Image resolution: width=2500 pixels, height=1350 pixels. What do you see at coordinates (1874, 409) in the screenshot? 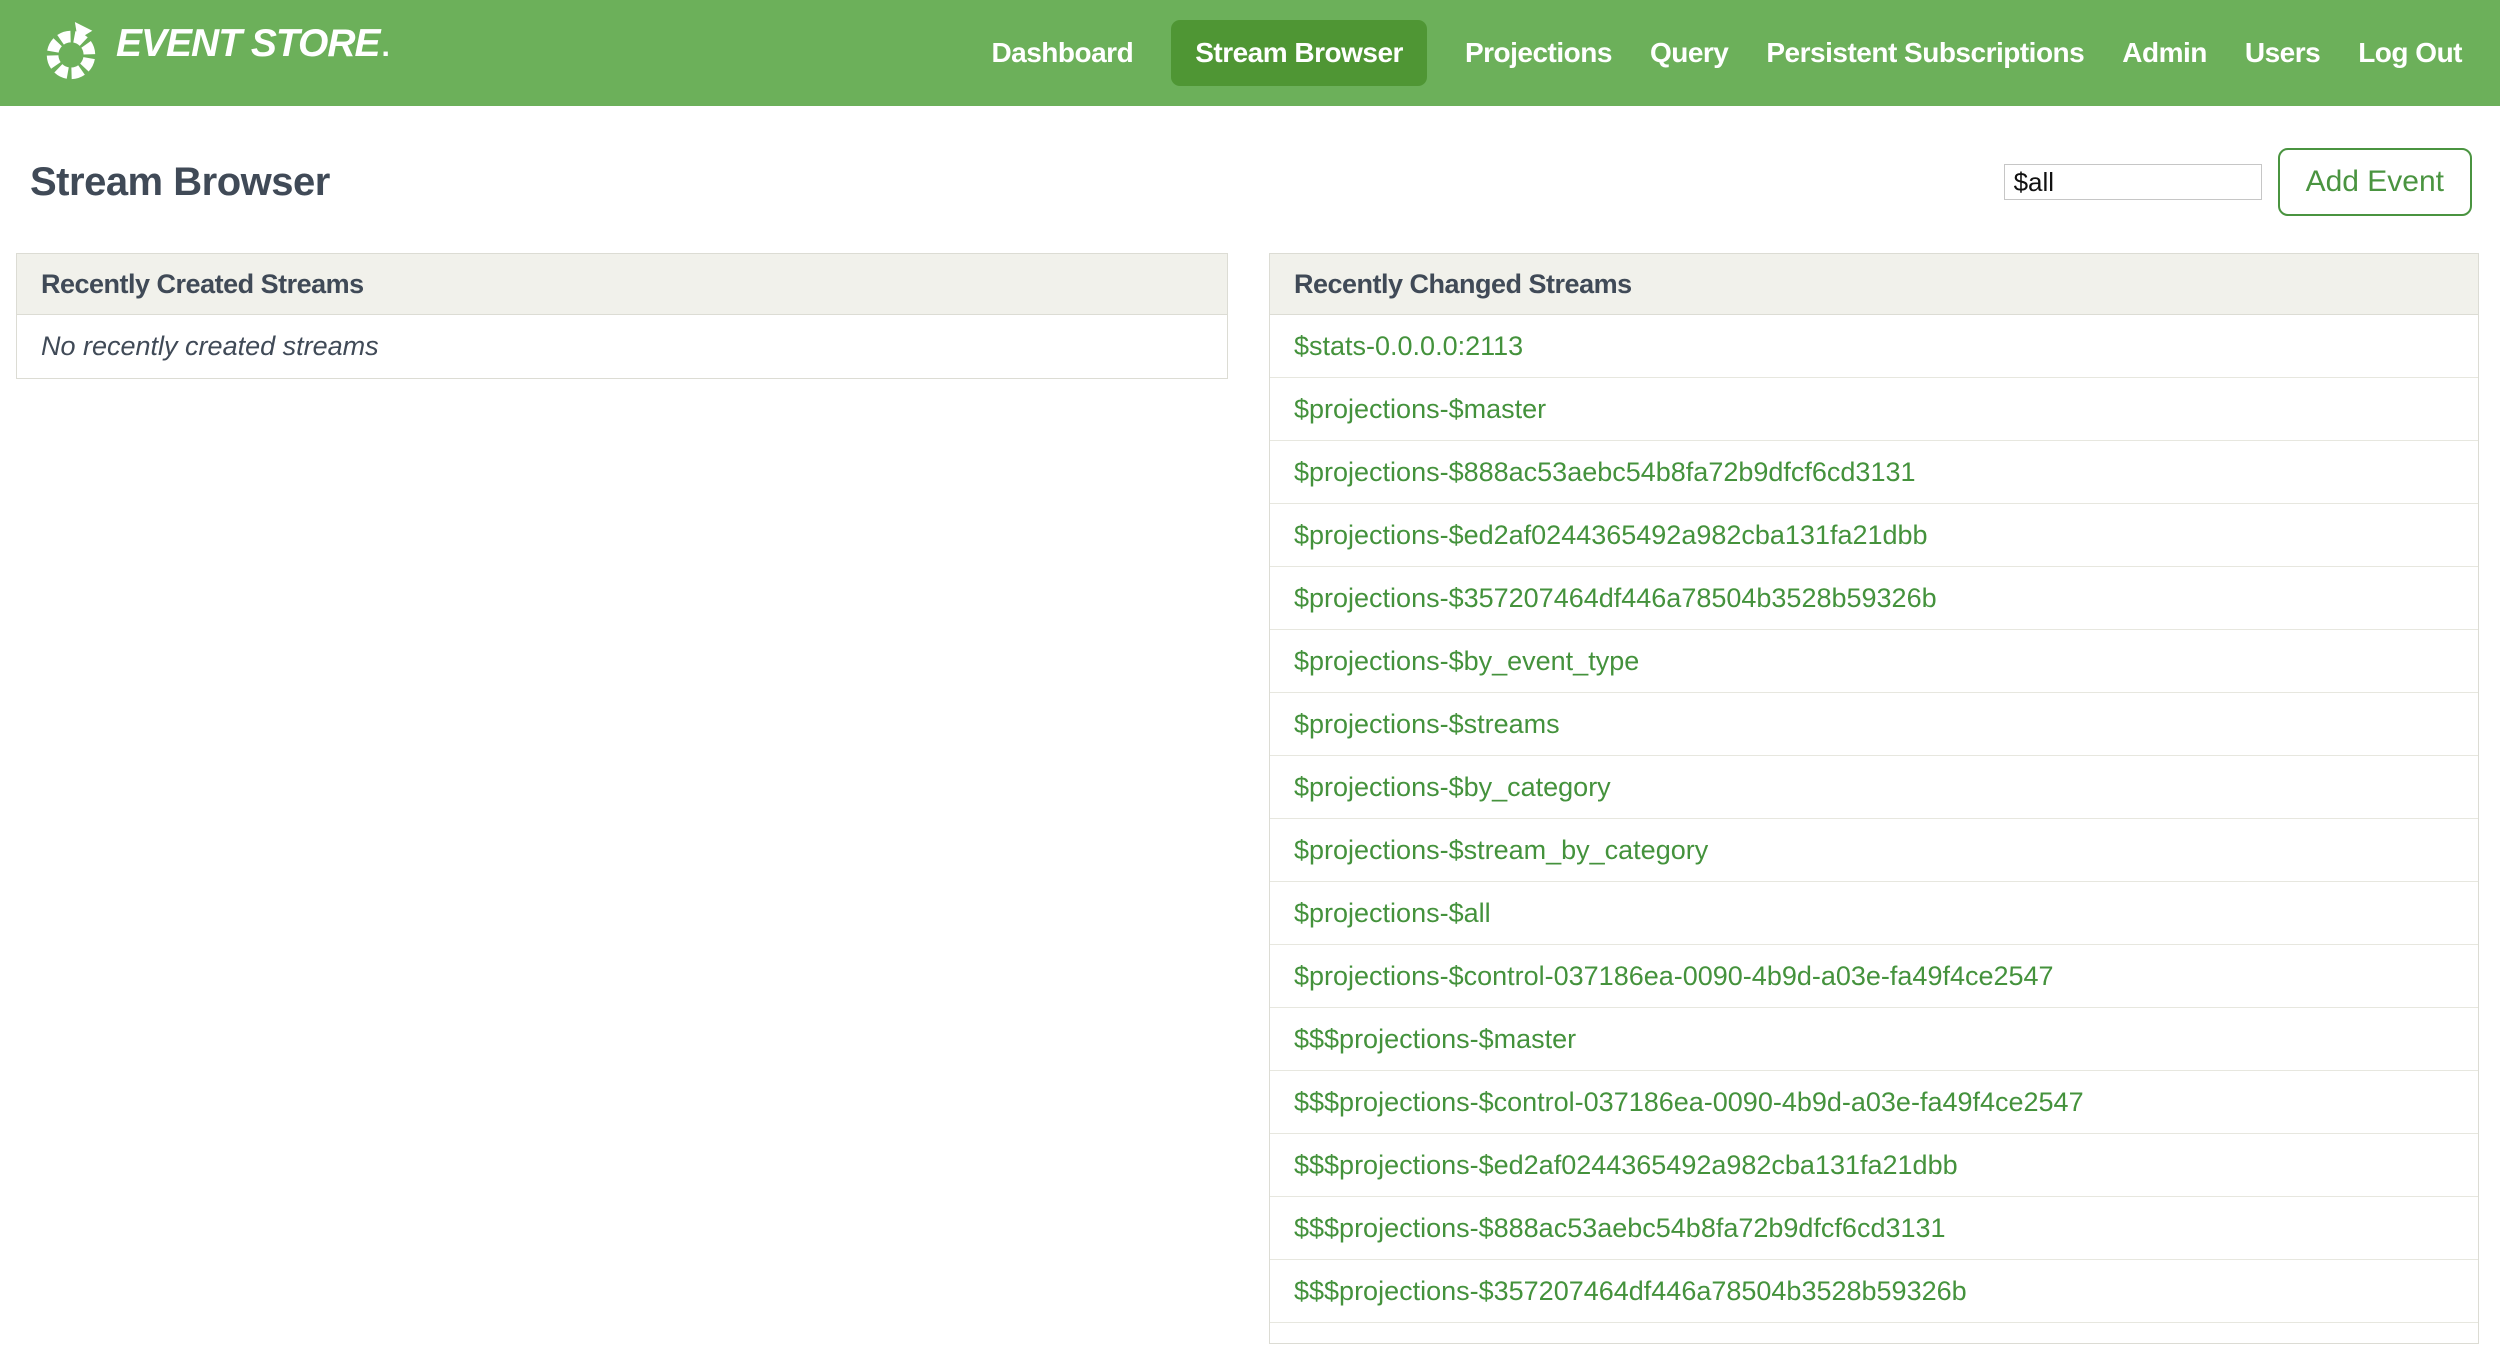
I see `stream-row: $projections-$master` at bounding box center [1874, 409].